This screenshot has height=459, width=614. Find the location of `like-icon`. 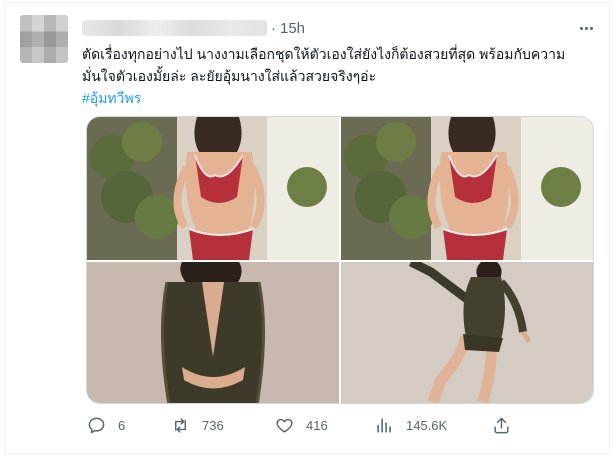

like-icon is located at coordinates (284, 425).